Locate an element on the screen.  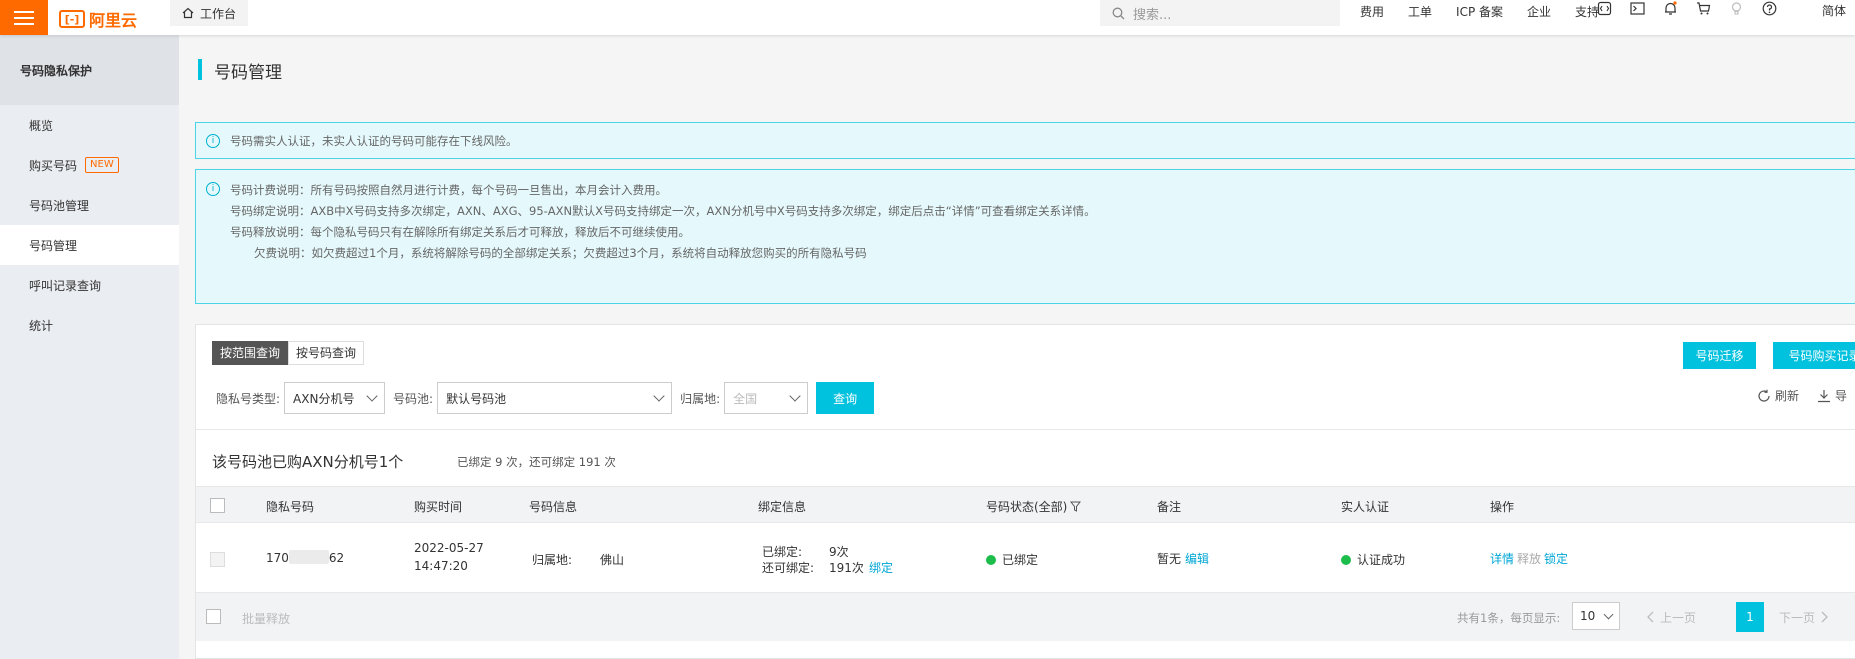
nav-ticket: 工单 is located at coordinates (1420, 11).